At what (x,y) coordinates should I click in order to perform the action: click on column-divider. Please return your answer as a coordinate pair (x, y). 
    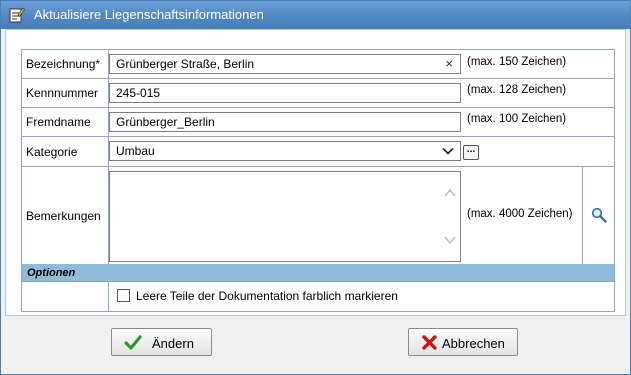
    Looking at the image, I should click on (582, 215).